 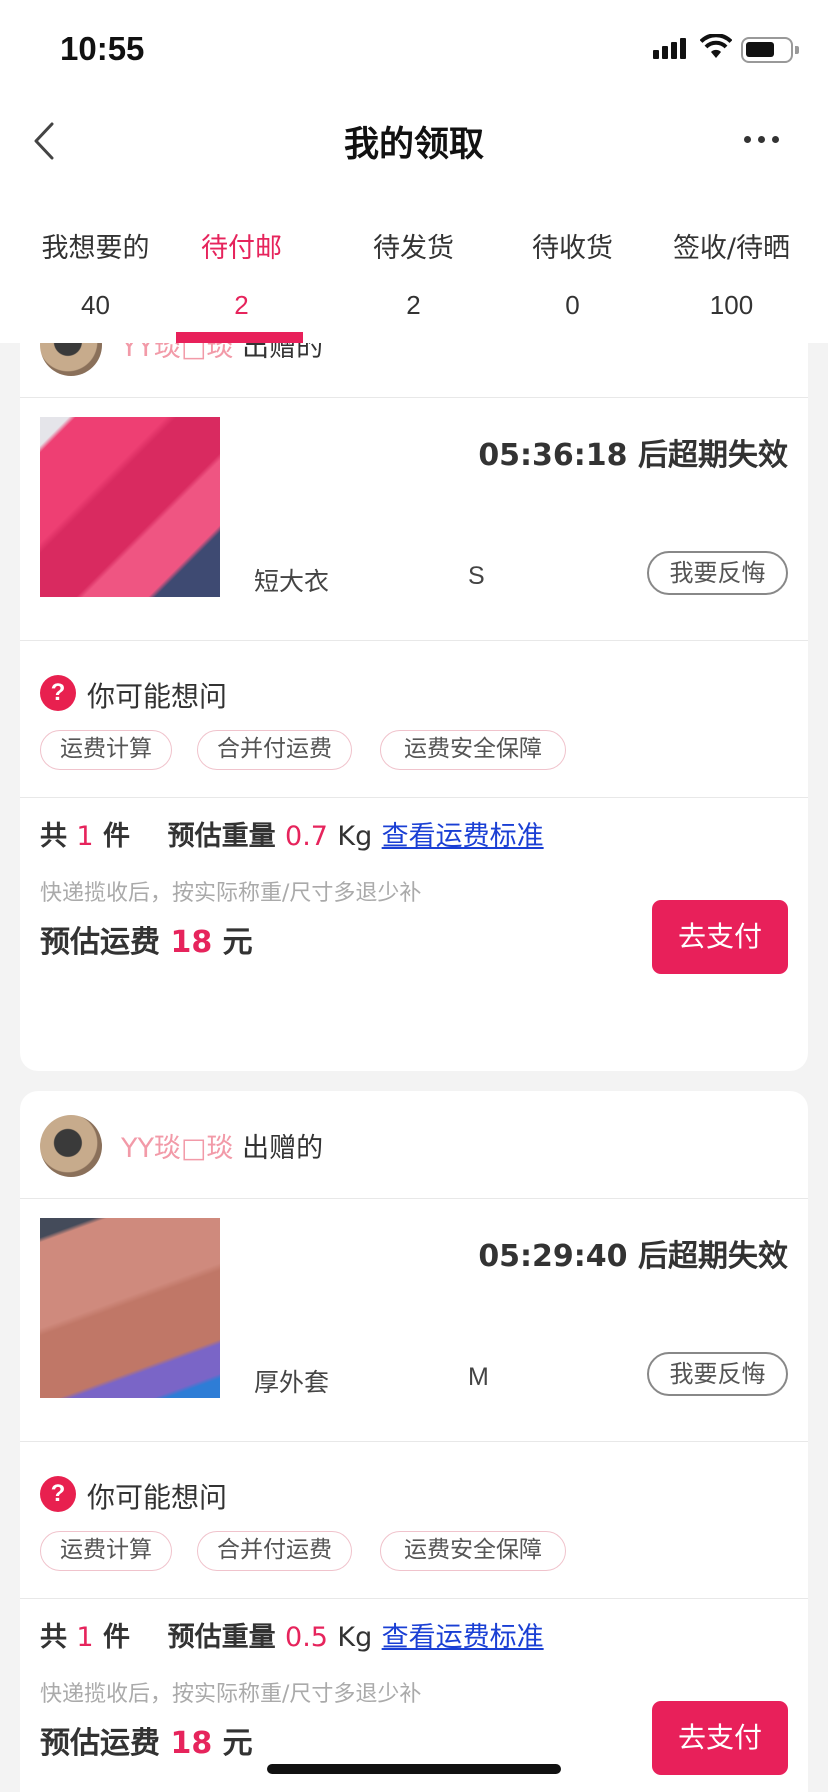 What do you see at coordinates (731, 305) in the screenshot?
I see `tab-count: 100` at bounding box center [731, 305].